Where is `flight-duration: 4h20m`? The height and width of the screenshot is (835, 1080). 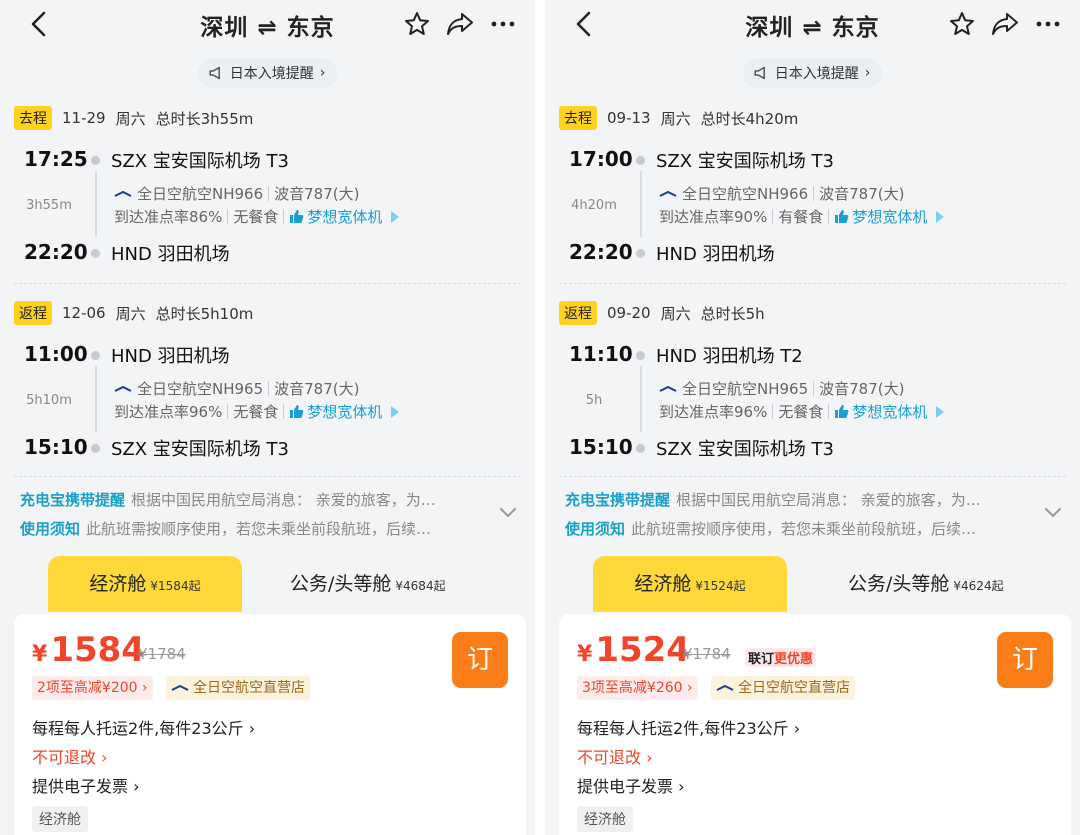 flight-duration: 4h20m is located at coordinates (594, 205).